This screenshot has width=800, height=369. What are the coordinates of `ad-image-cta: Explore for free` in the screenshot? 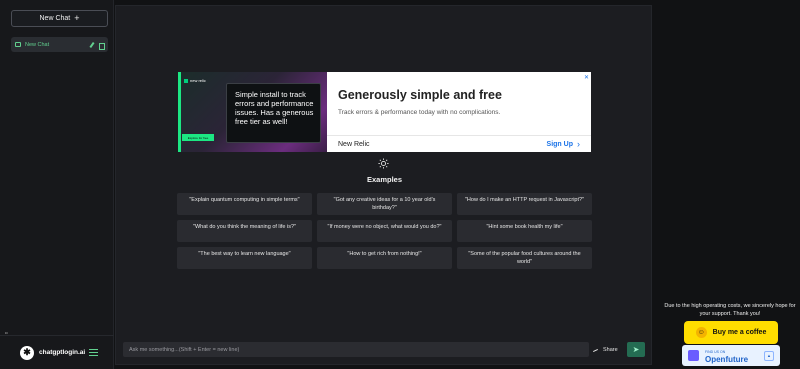 It's located at (198, 137).